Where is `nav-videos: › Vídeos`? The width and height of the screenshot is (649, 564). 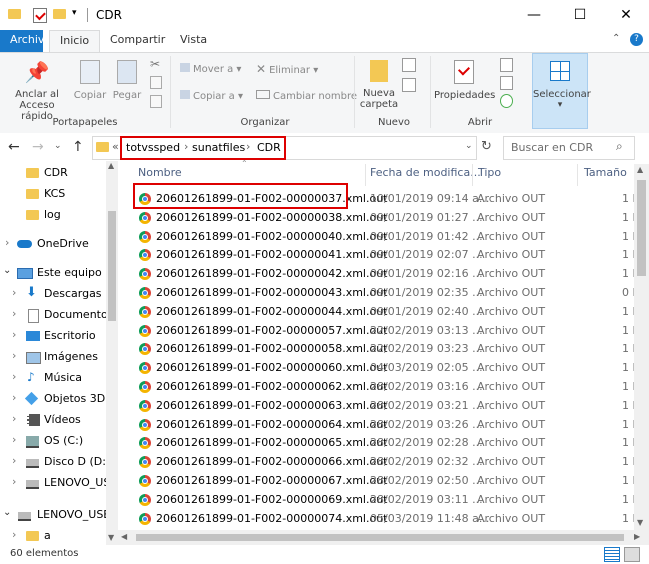 nav-videos: › Vídeos is located at coordinates (56, 420).